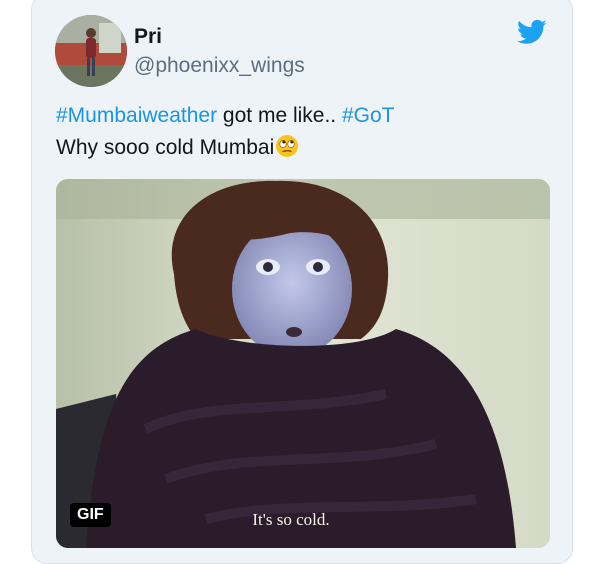  I want to click on avatar, so click(91, 51).